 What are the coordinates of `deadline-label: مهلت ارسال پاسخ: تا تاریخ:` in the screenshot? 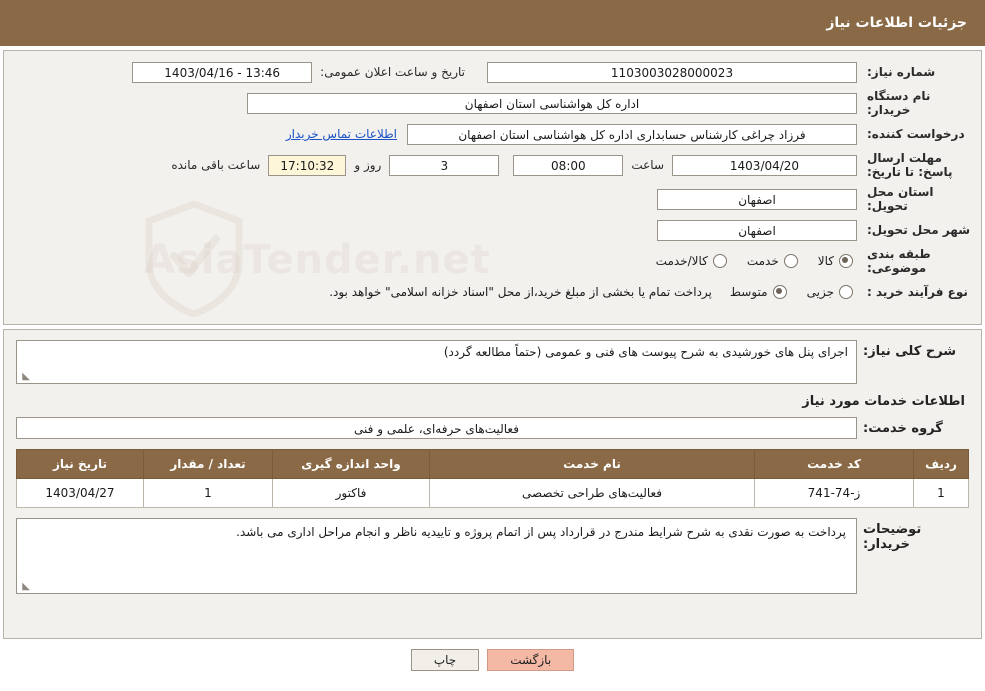 It's located at (910, 165).